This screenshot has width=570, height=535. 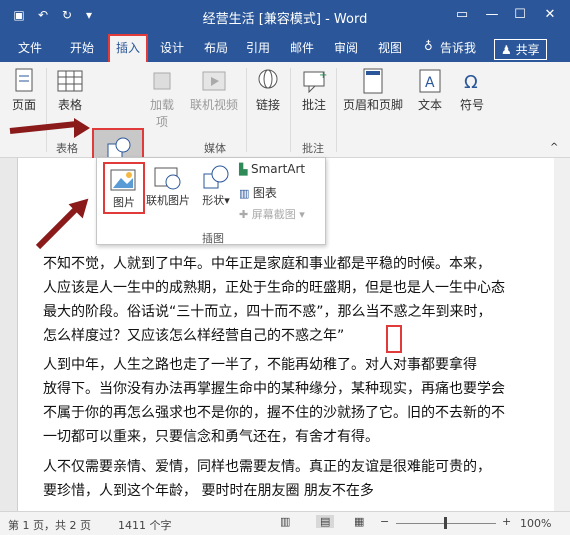 What do you see at coordinates (194, 336) in the screenshot?
I see `doc-line: 怎么样度过？又应该怎么样经营自己的不惑之年”` at bounding box center [194, 336].